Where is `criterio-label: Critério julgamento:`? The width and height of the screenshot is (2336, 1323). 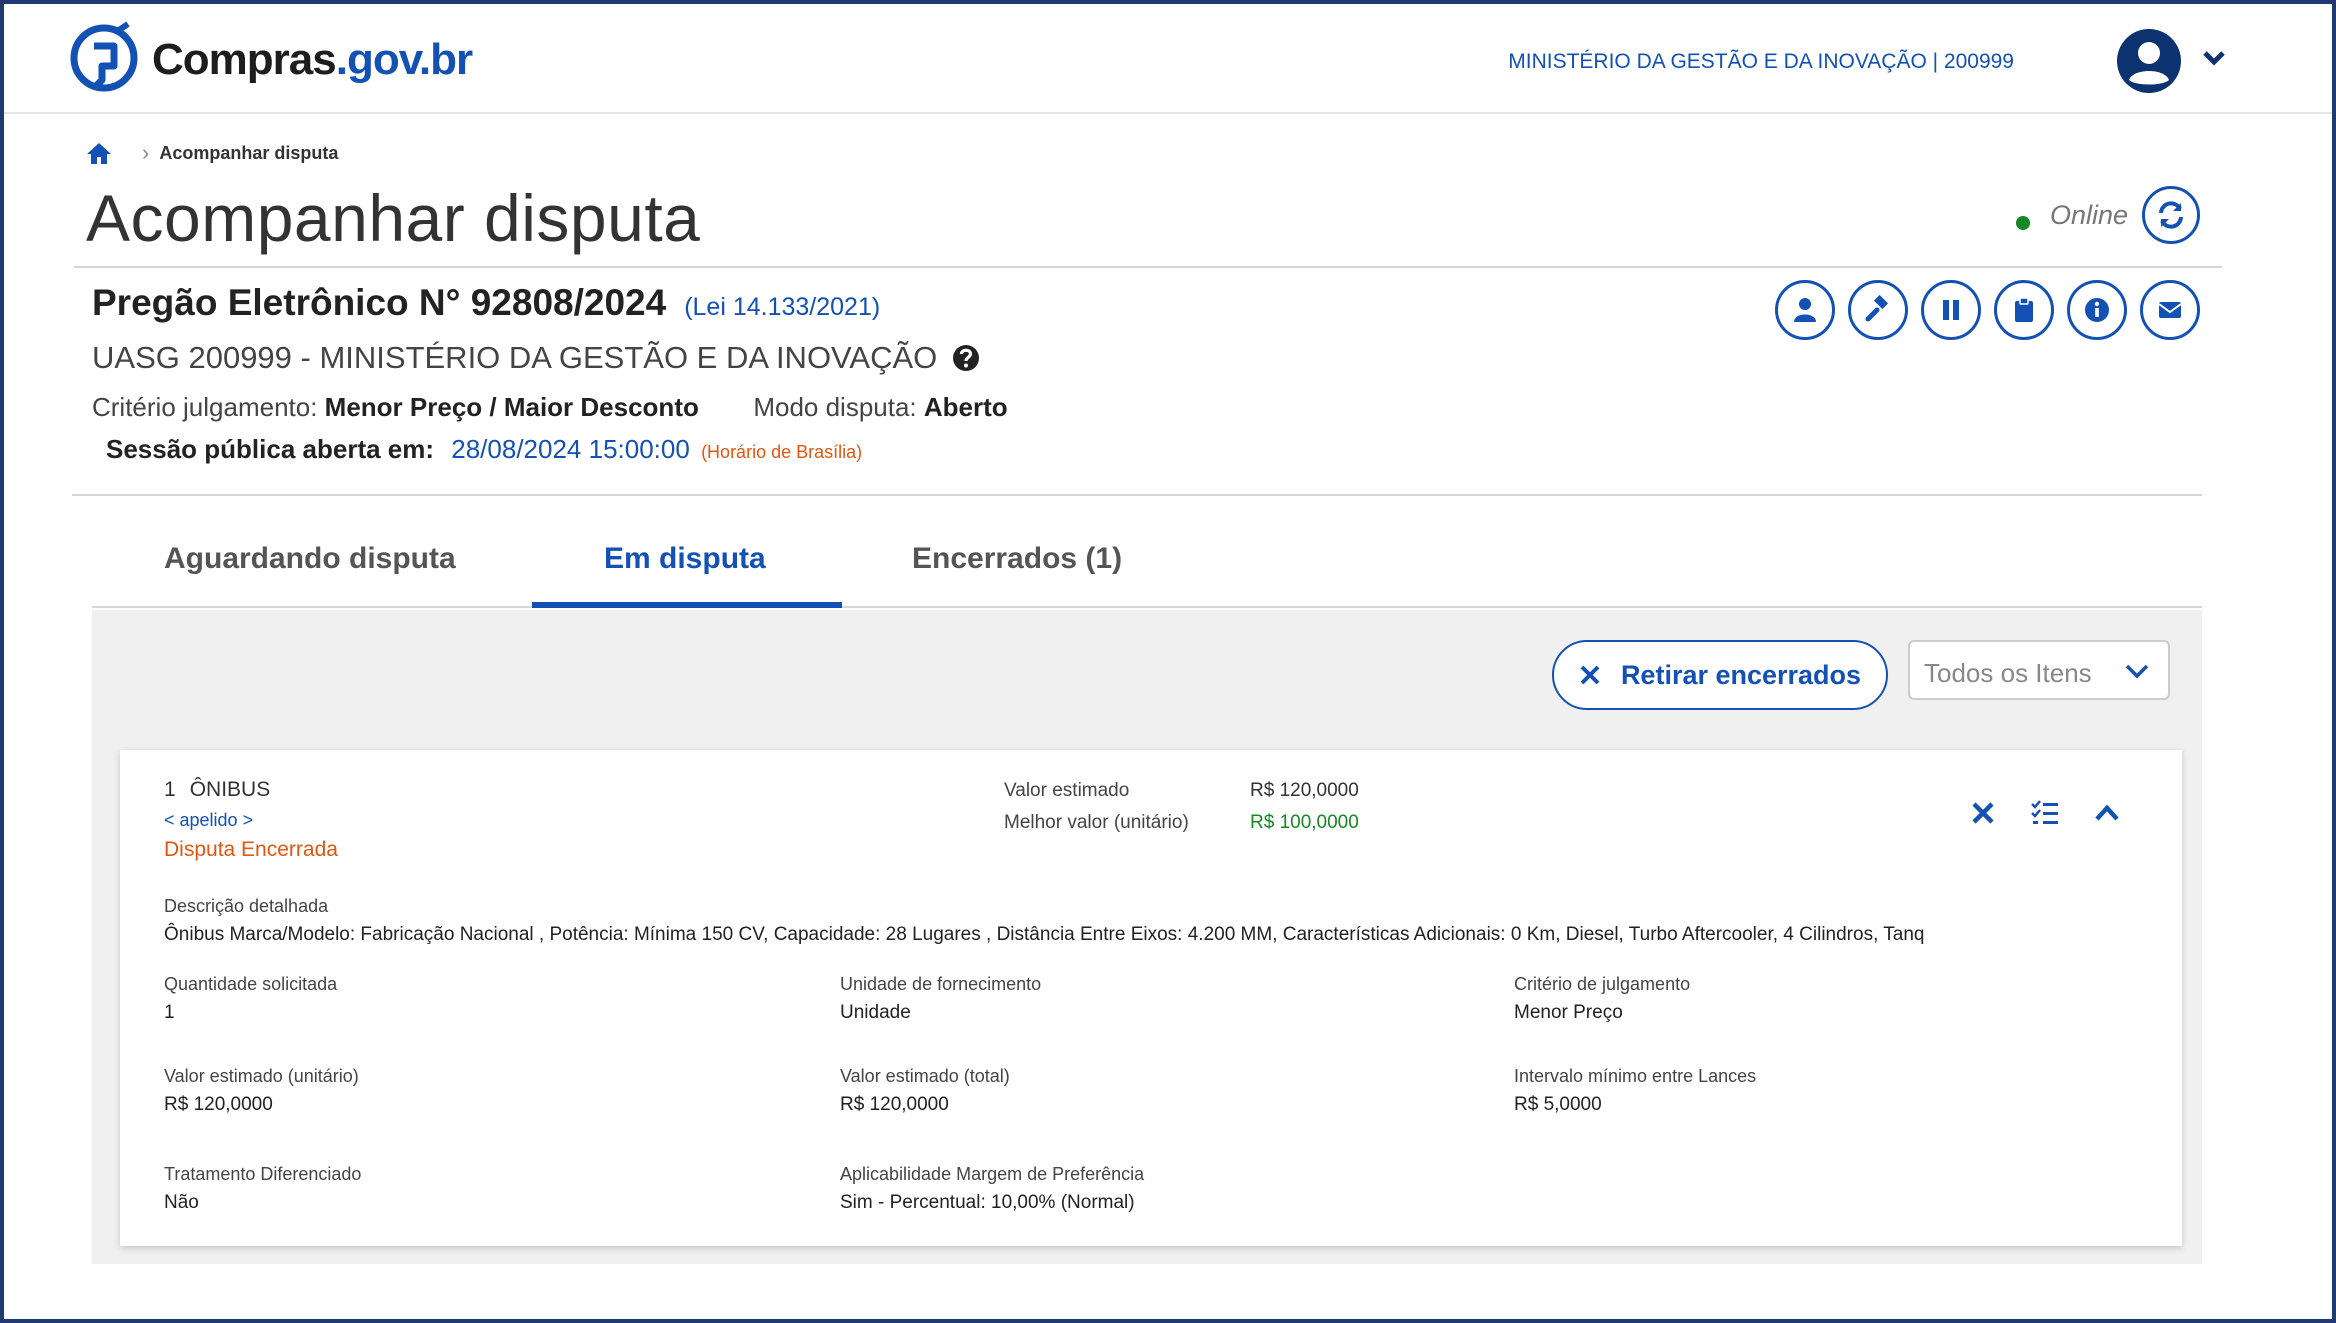
criterio-label: Critério julgamento: is located at coordinates (205, 407).